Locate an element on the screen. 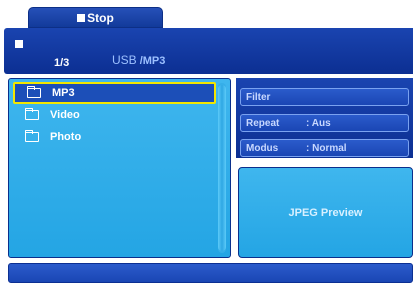 The height and width of the screenshot is (283, 413). repeat-option: Repeat : Aus is located at coordinates (324, 123).